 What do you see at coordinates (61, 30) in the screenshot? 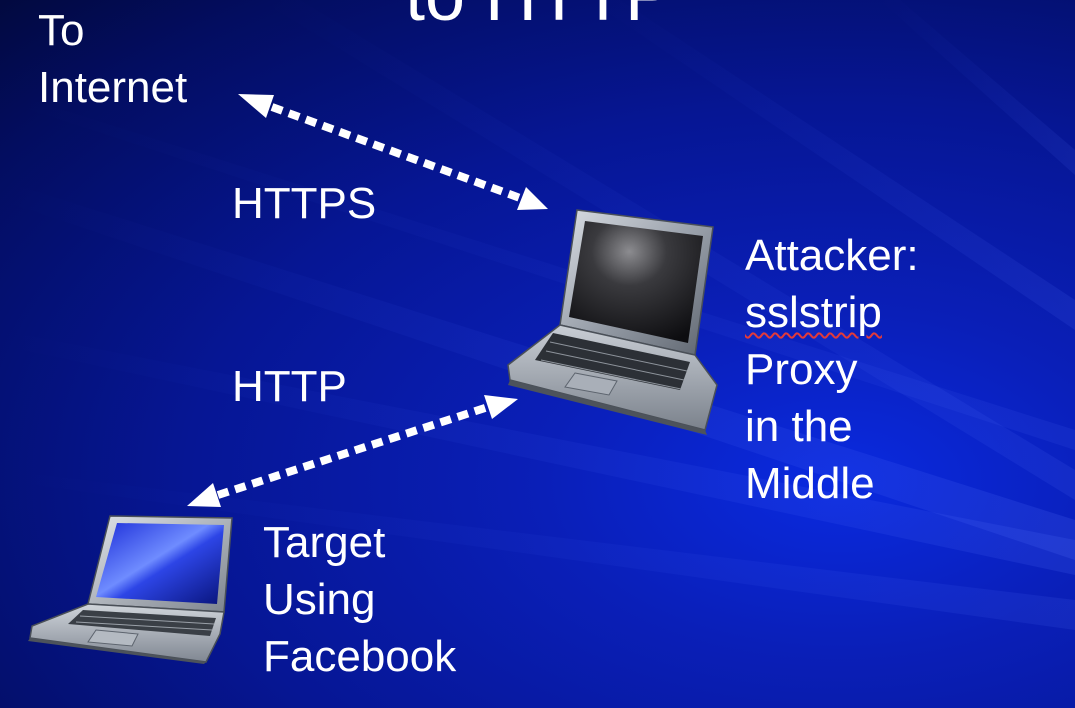
I see `internet-label-line-1: To` at bounding box center [61, 30].